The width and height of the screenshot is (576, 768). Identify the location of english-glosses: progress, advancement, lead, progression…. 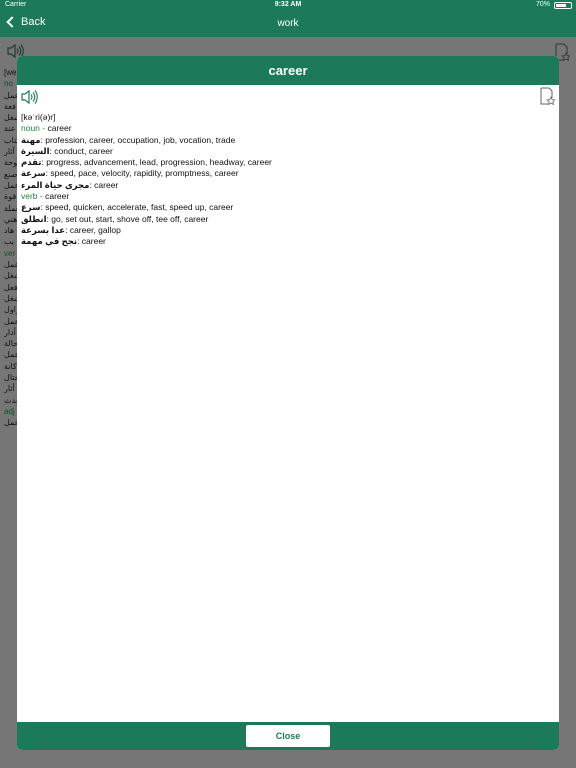
(159, 162).